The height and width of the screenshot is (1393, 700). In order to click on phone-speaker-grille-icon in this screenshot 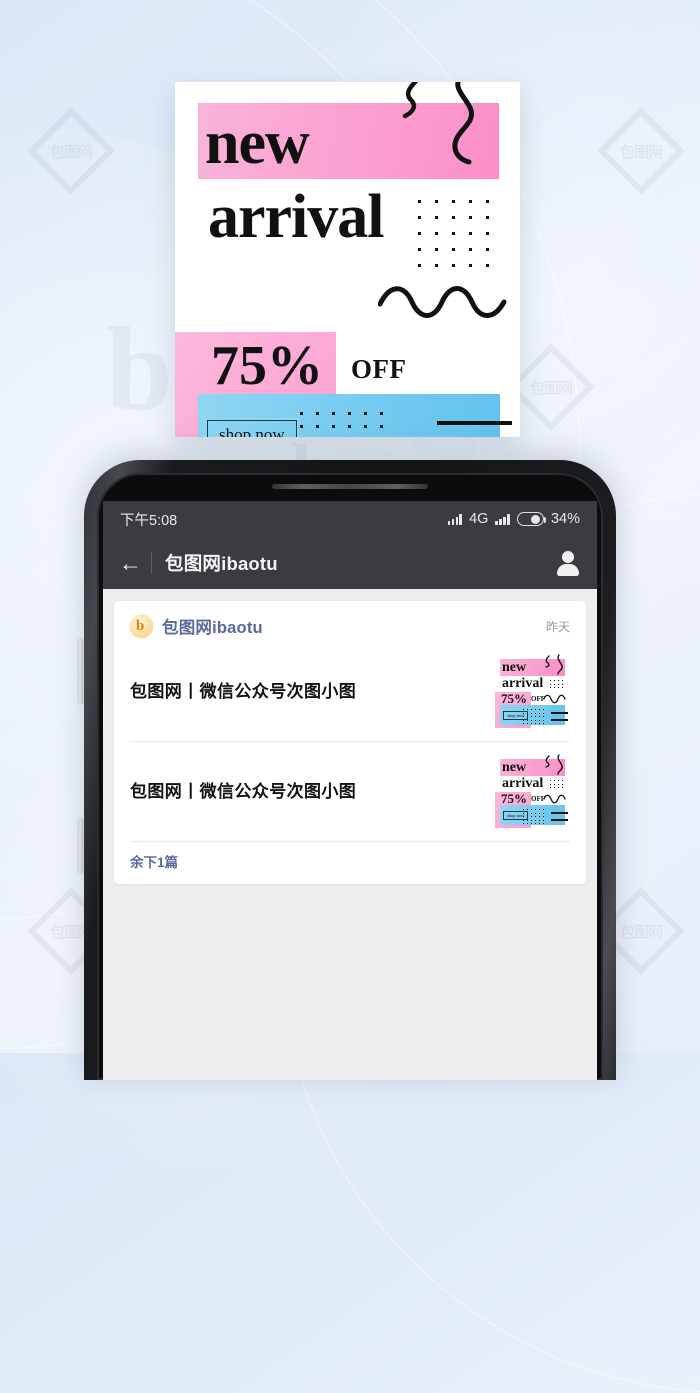, I will do `click(350, 486)`.